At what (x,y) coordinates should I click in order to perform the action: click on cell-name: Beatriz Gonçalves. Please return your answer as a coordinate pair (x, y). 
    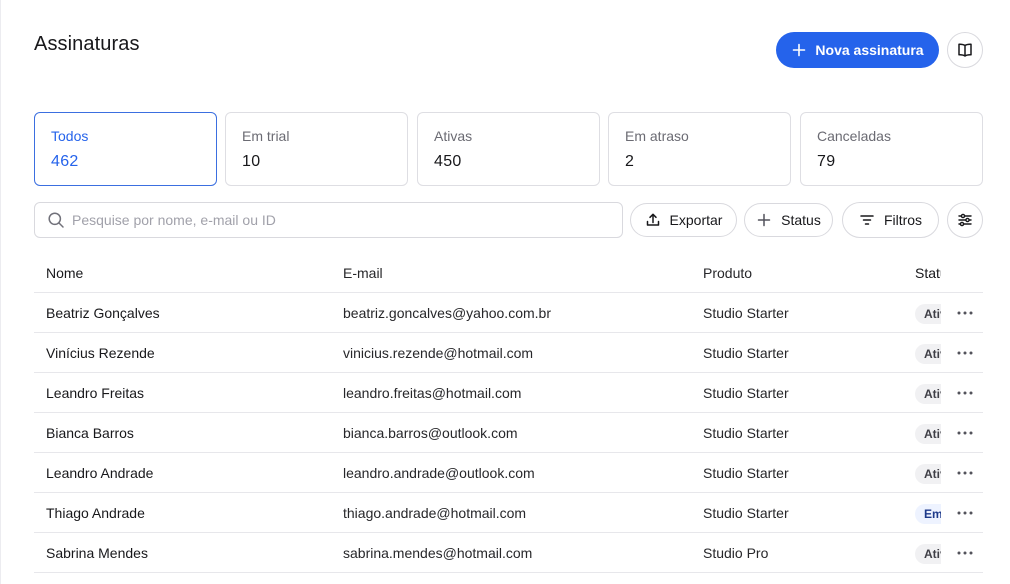
    Looking at the image, I should click on (103, 313).